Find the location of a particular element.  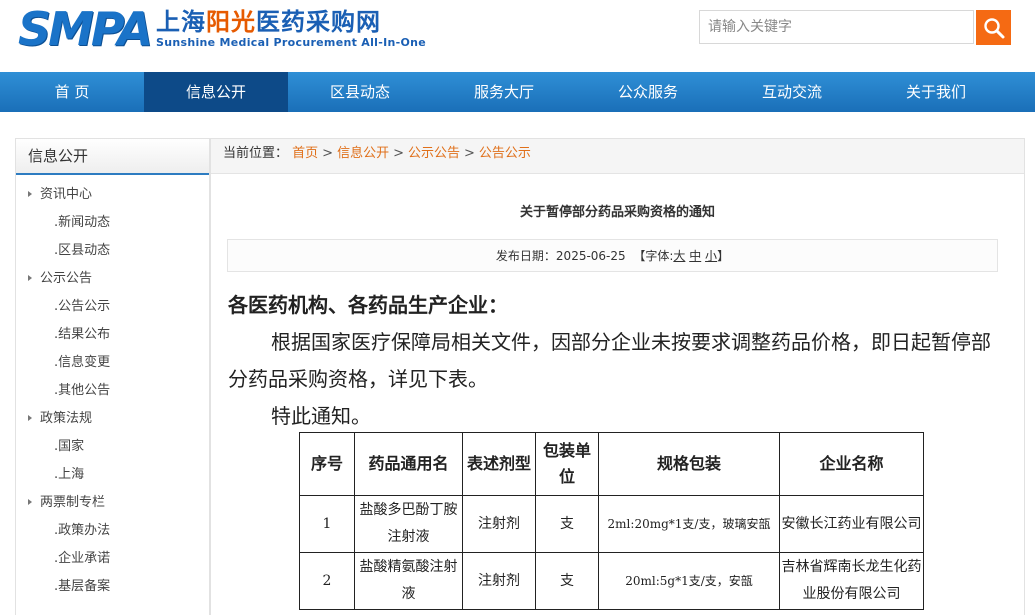

sidebar-category-announcements: 公示公告 is located at coordinates (112, 279).